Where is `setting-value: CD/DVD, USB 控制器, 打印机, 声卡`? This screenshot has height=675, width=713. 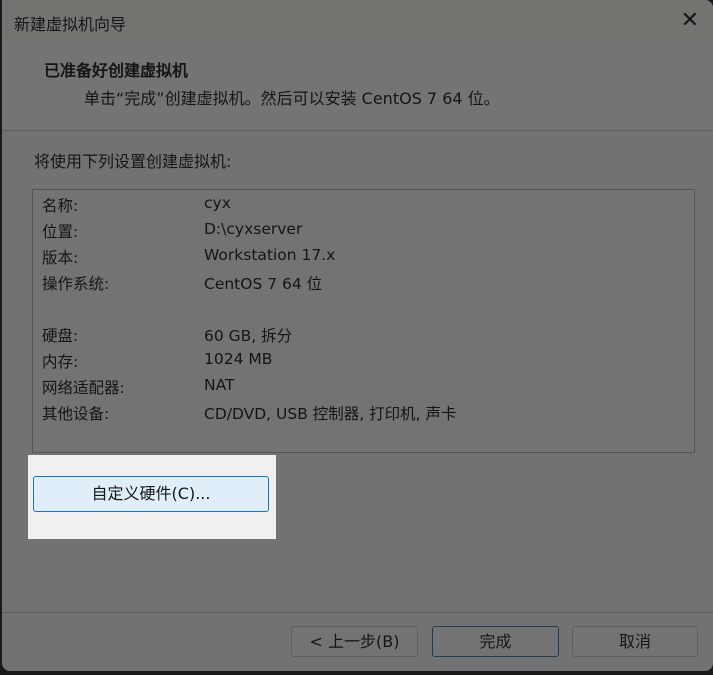 setting-value: CD/DVD, USB 控制器, 打印机, 声卡 is located at coordinates (330, 414).